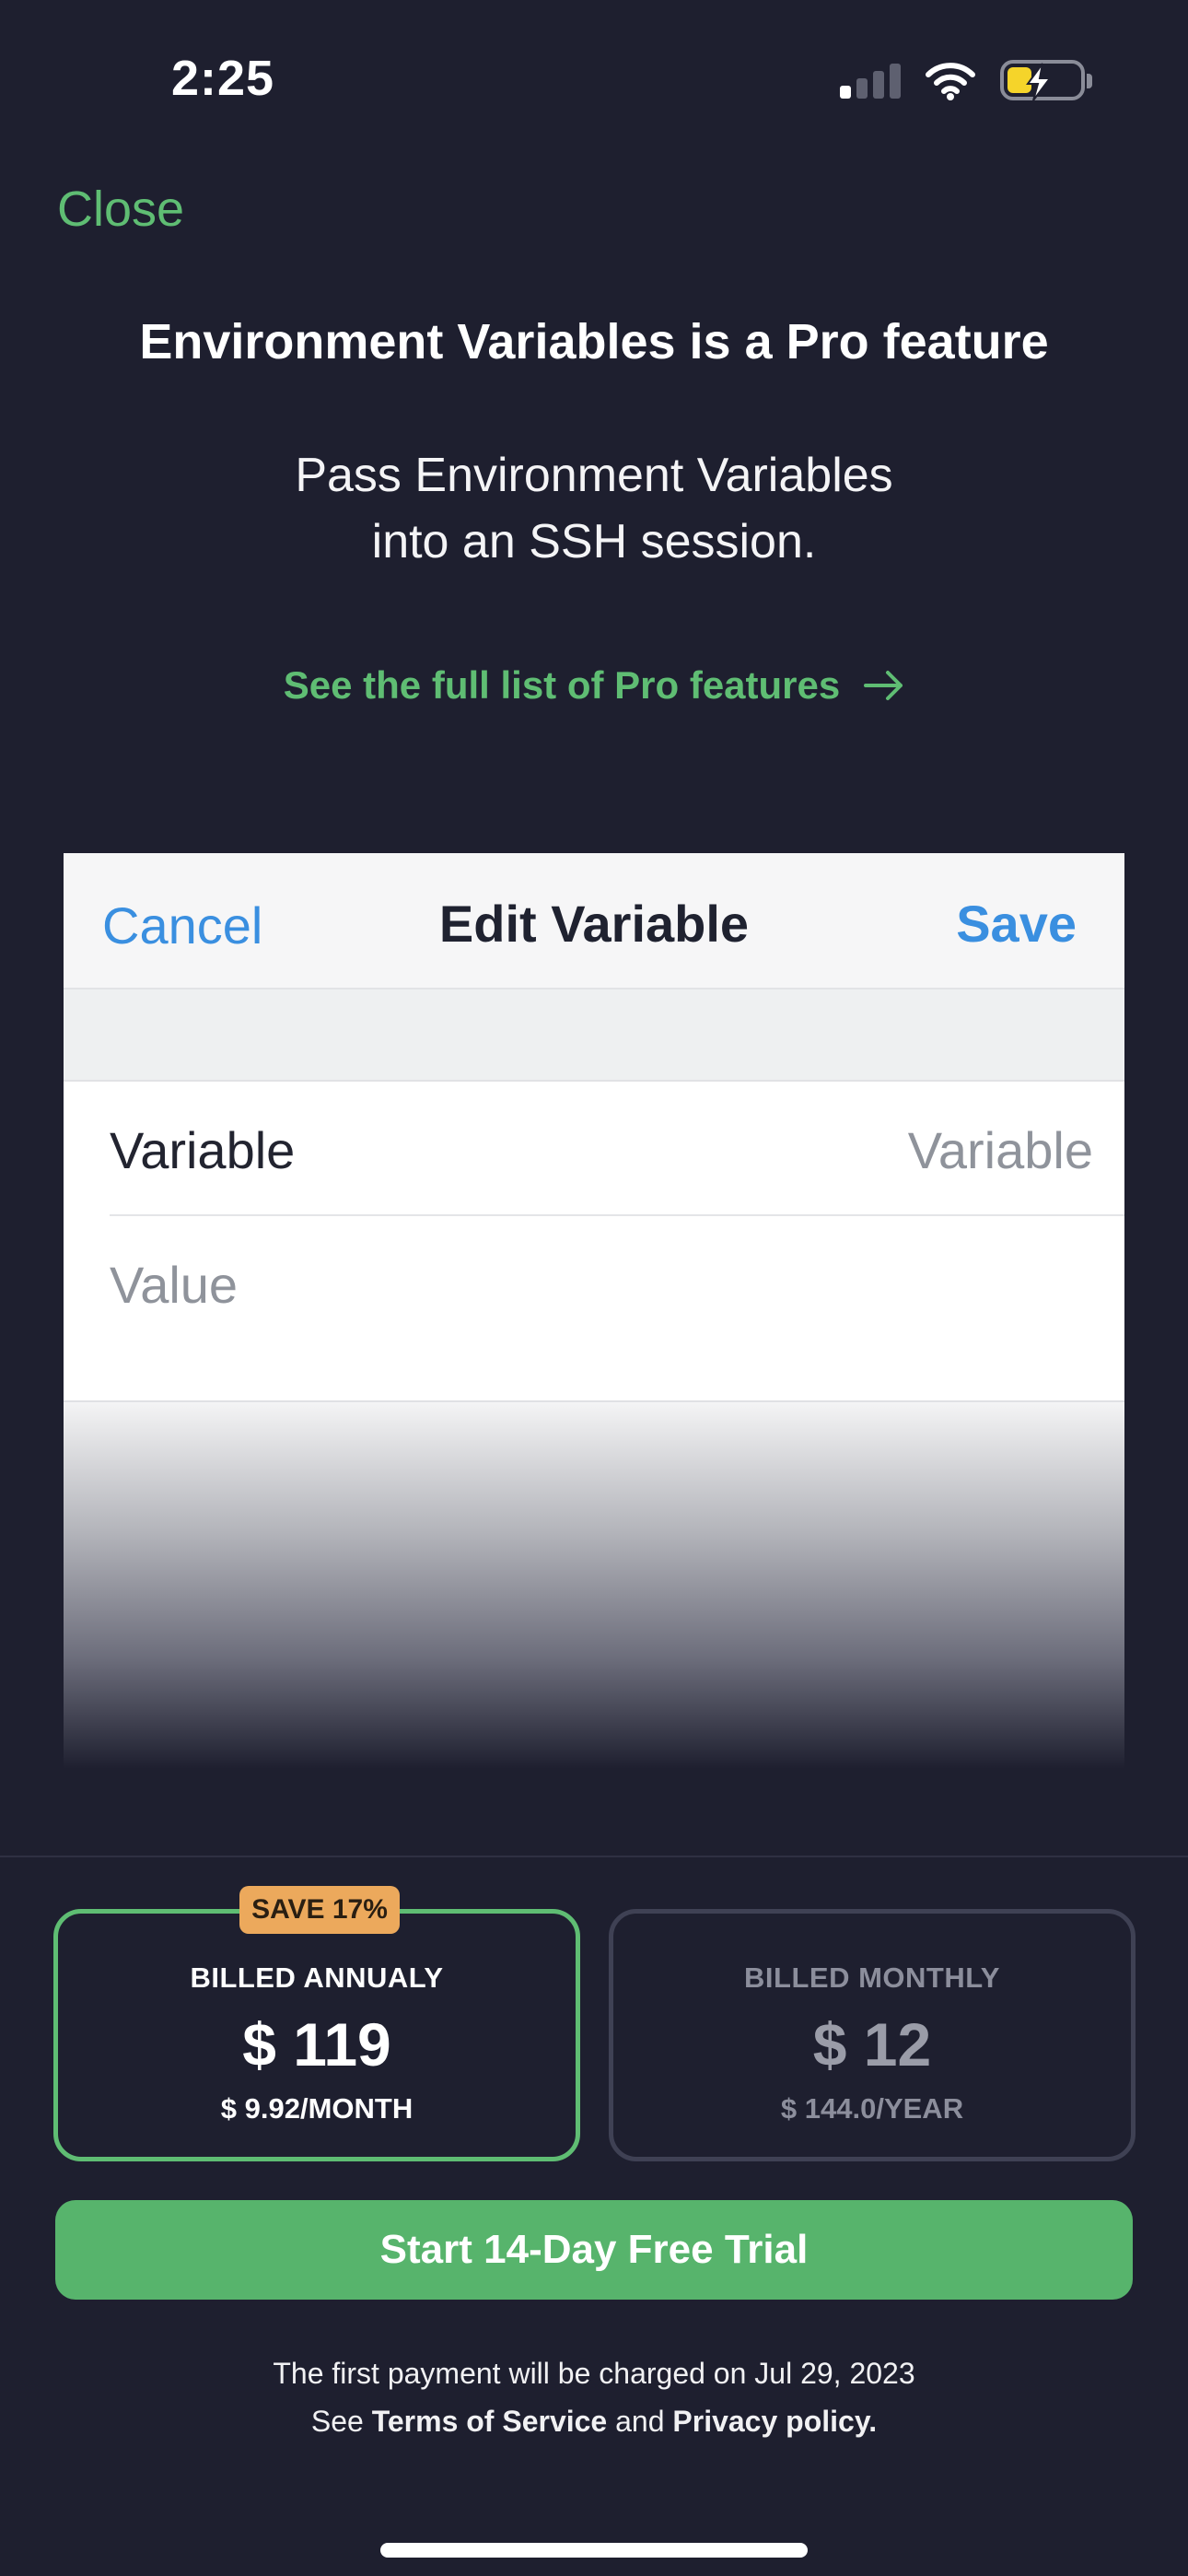 The height and width of the screenshot is (2576, 1188). I want to click on legal-and: and, so click(640, 2421).